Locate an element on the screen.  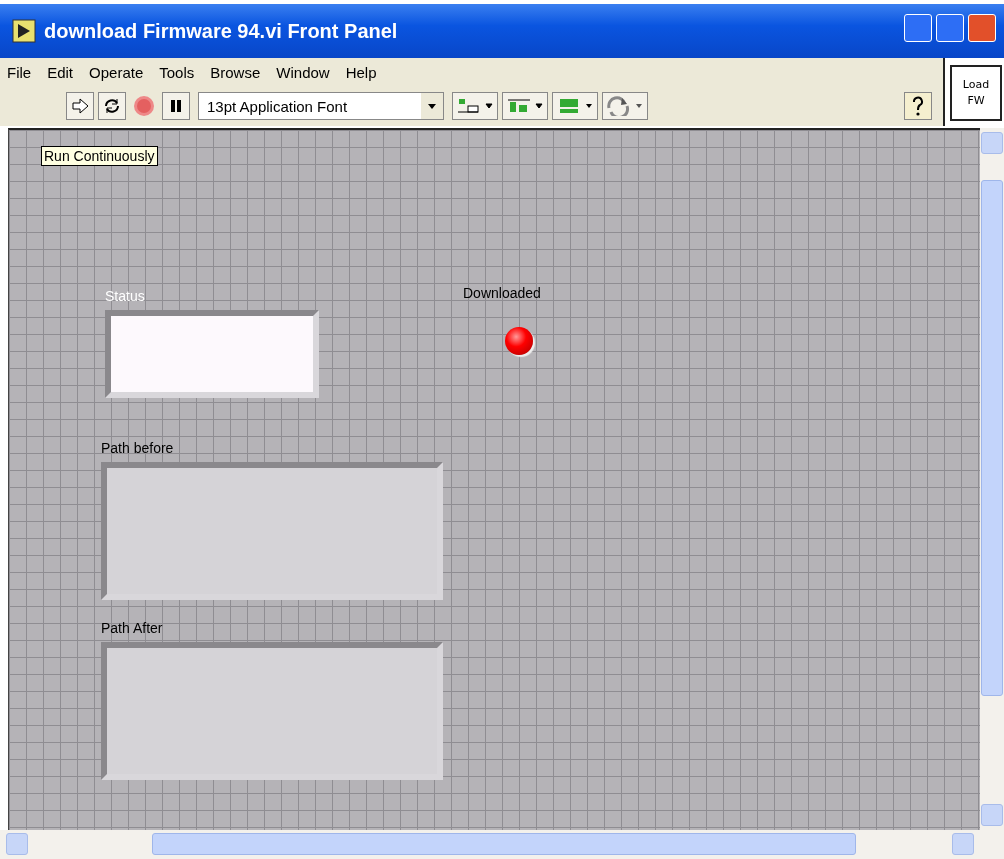
vertical-scrollbar is located at coordinates (992, 479).